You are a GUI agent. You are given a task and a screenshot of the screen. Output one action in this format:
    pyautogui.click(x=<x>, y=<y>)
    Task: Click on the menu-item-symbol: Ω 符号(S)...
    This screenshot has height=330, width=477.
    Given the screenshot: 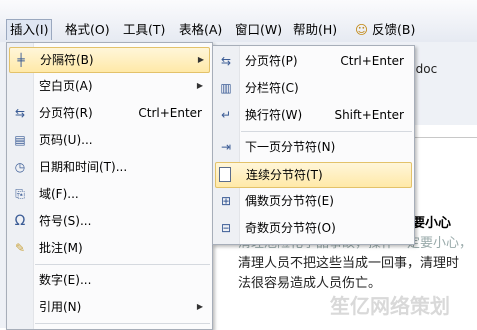 What is the action you would take?
    pyautogui.click(x=108, y=221)
    